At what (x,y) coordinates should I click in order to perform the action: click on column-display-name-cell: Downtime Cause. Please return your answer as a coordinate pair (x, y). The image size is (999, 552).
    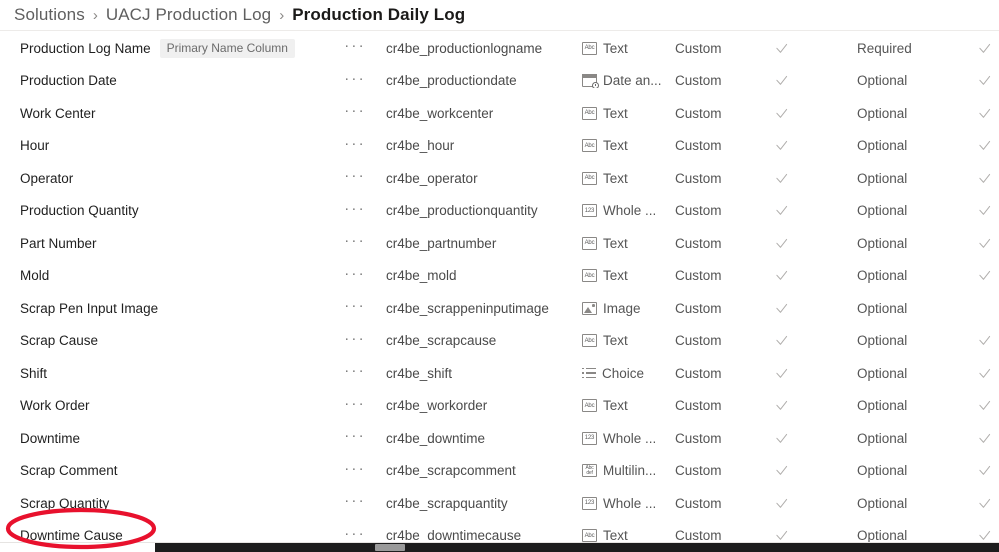
    Looking at the image, I should click on (162, 535).